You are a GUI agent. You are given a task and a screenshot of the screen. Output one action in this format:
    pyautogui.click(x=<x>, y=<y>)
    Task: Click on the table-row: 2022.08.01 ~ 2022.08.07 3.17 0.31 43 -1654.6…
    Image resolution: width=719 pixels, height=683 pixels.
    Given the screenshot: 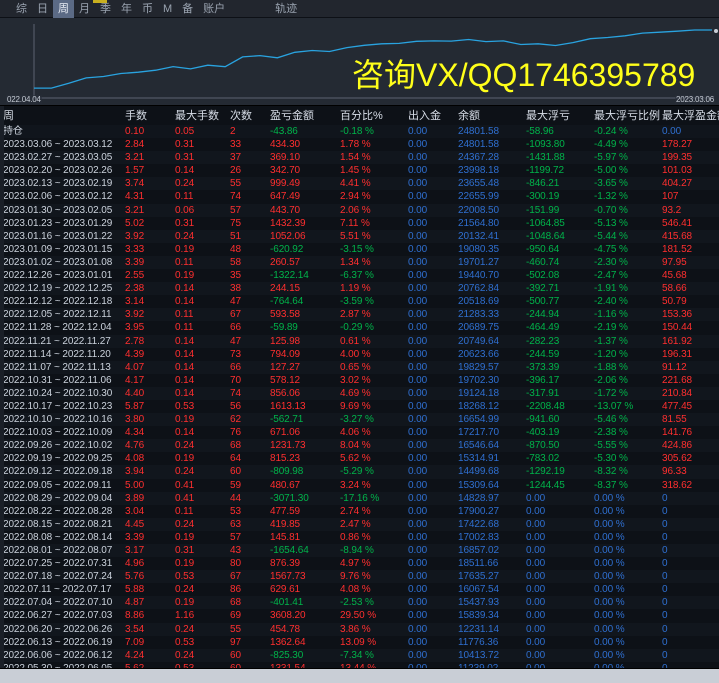 What is the action you would take?
    pyautogui.click(x=359, y=551)
    